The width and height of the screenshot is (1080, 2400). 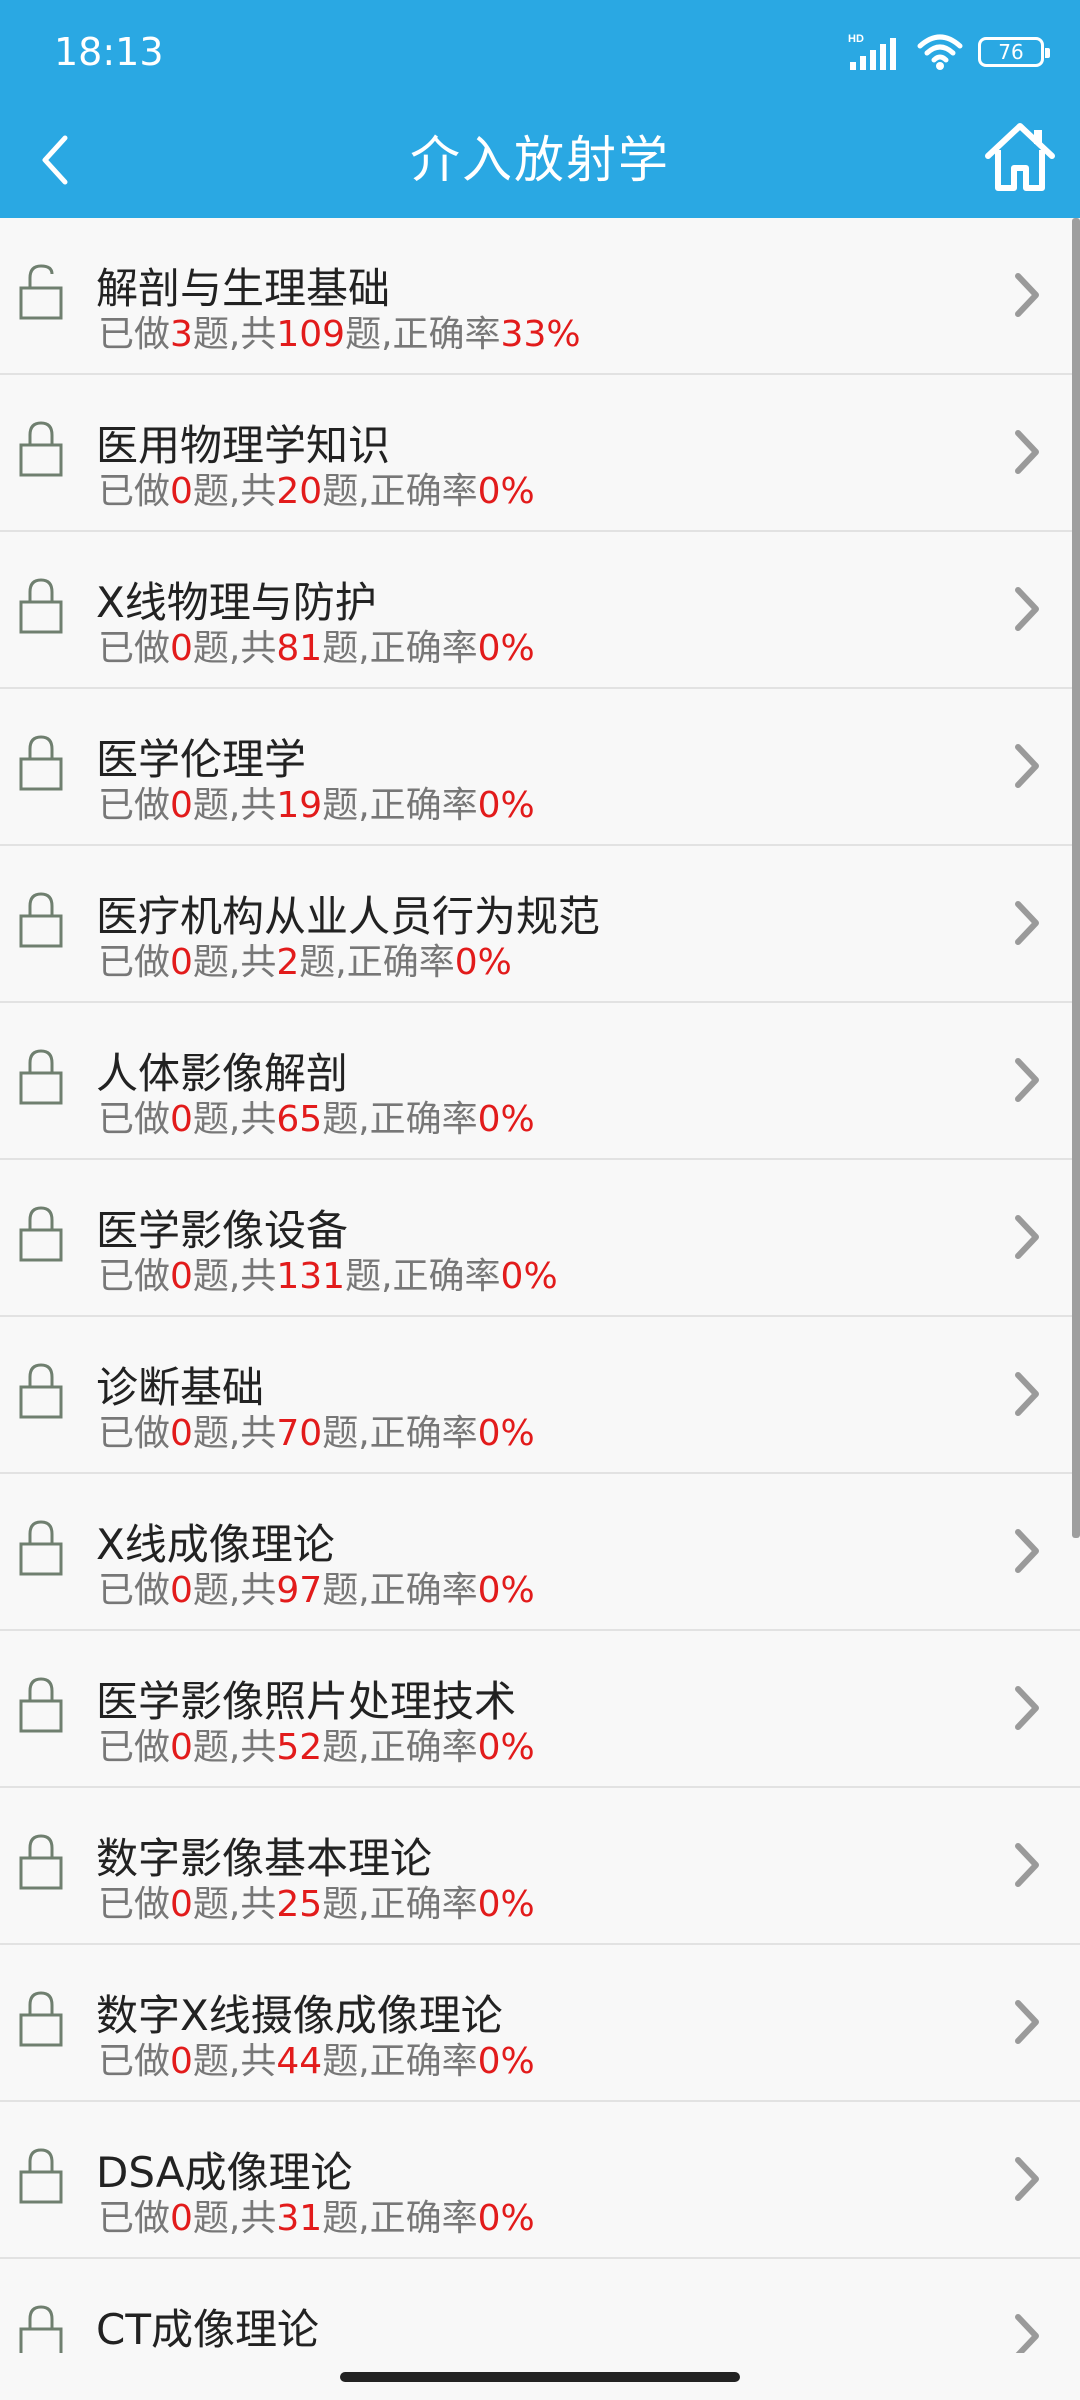 I want to click on accuracy-rate: 33%, so click(x=540, y=334).